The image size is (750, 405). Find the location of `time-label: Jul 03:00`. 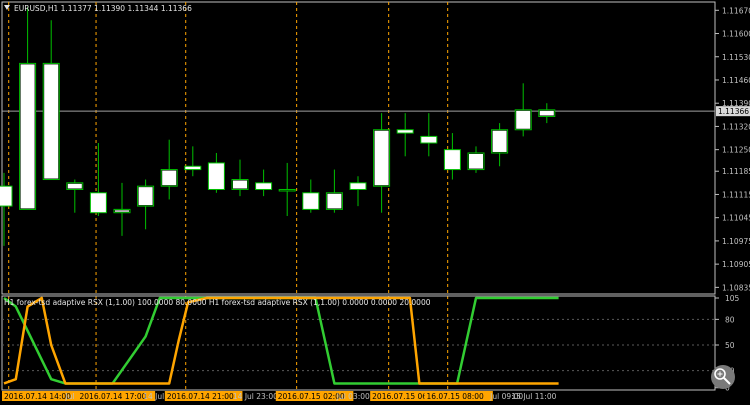

time-label: Jul 03:00 is located at coordinates (353, 396).